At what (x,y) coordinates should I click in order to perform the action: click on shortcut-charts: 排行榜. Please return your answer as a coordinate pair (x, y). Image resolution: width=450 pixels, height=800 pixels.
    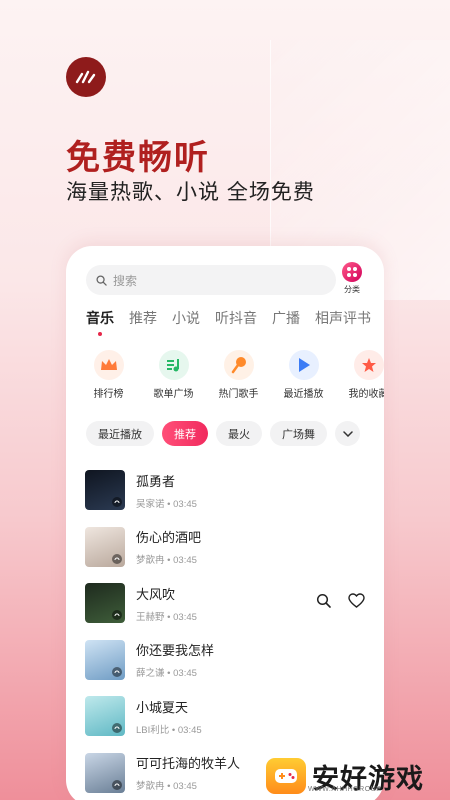
    Looking at the image, I should click on (108, 375).